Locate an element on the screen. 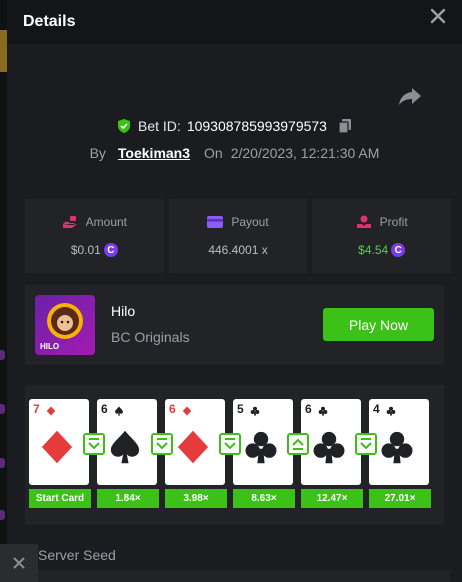  bet-id-value: 109308785993979573 is located at coordinates (256, 126).